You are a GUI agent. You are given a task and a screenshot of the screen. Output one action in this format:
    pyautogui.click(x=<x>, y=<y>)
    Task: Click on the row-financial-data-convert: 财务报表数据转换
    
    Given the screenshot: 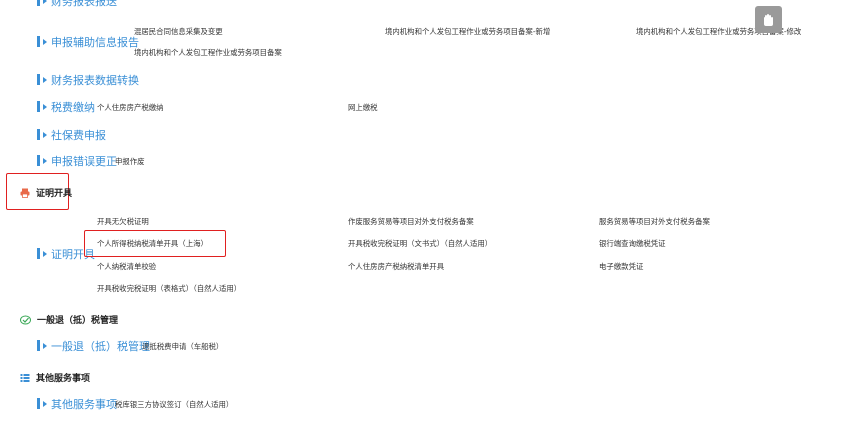 What is the action you would take?
    pyautogui.click(x=88, y=80)
    